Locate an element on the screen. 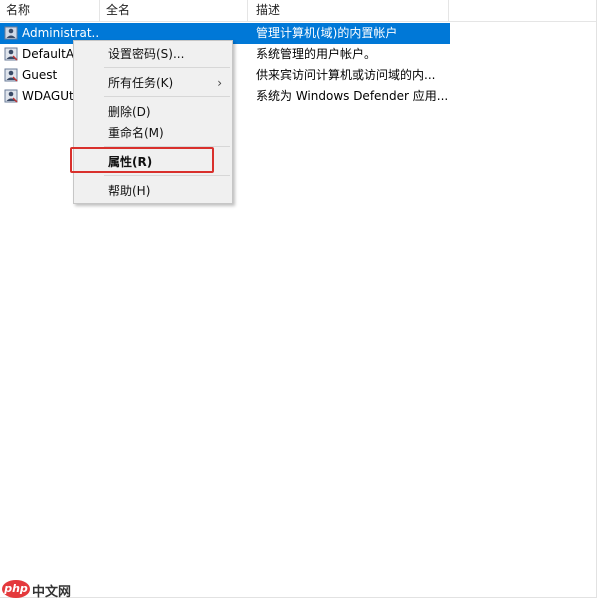 The height and width of the screenshot is (600, 598). column-header-name: 名称 is located at coordinates (50, 10).